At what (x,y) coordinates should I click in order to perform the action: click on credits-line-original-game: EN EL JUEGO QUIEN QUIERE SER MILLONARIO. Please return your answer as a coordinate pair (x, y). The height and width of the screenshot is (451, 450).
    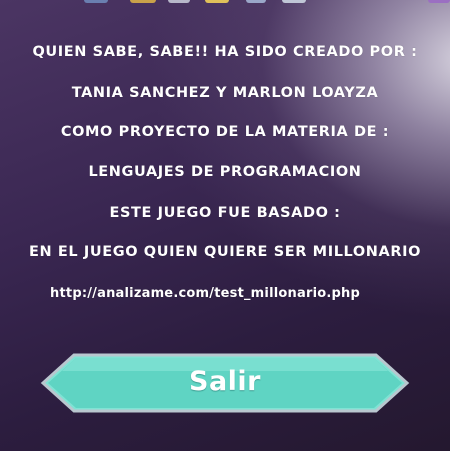
    Looking at the image, I should click on (225, 252).